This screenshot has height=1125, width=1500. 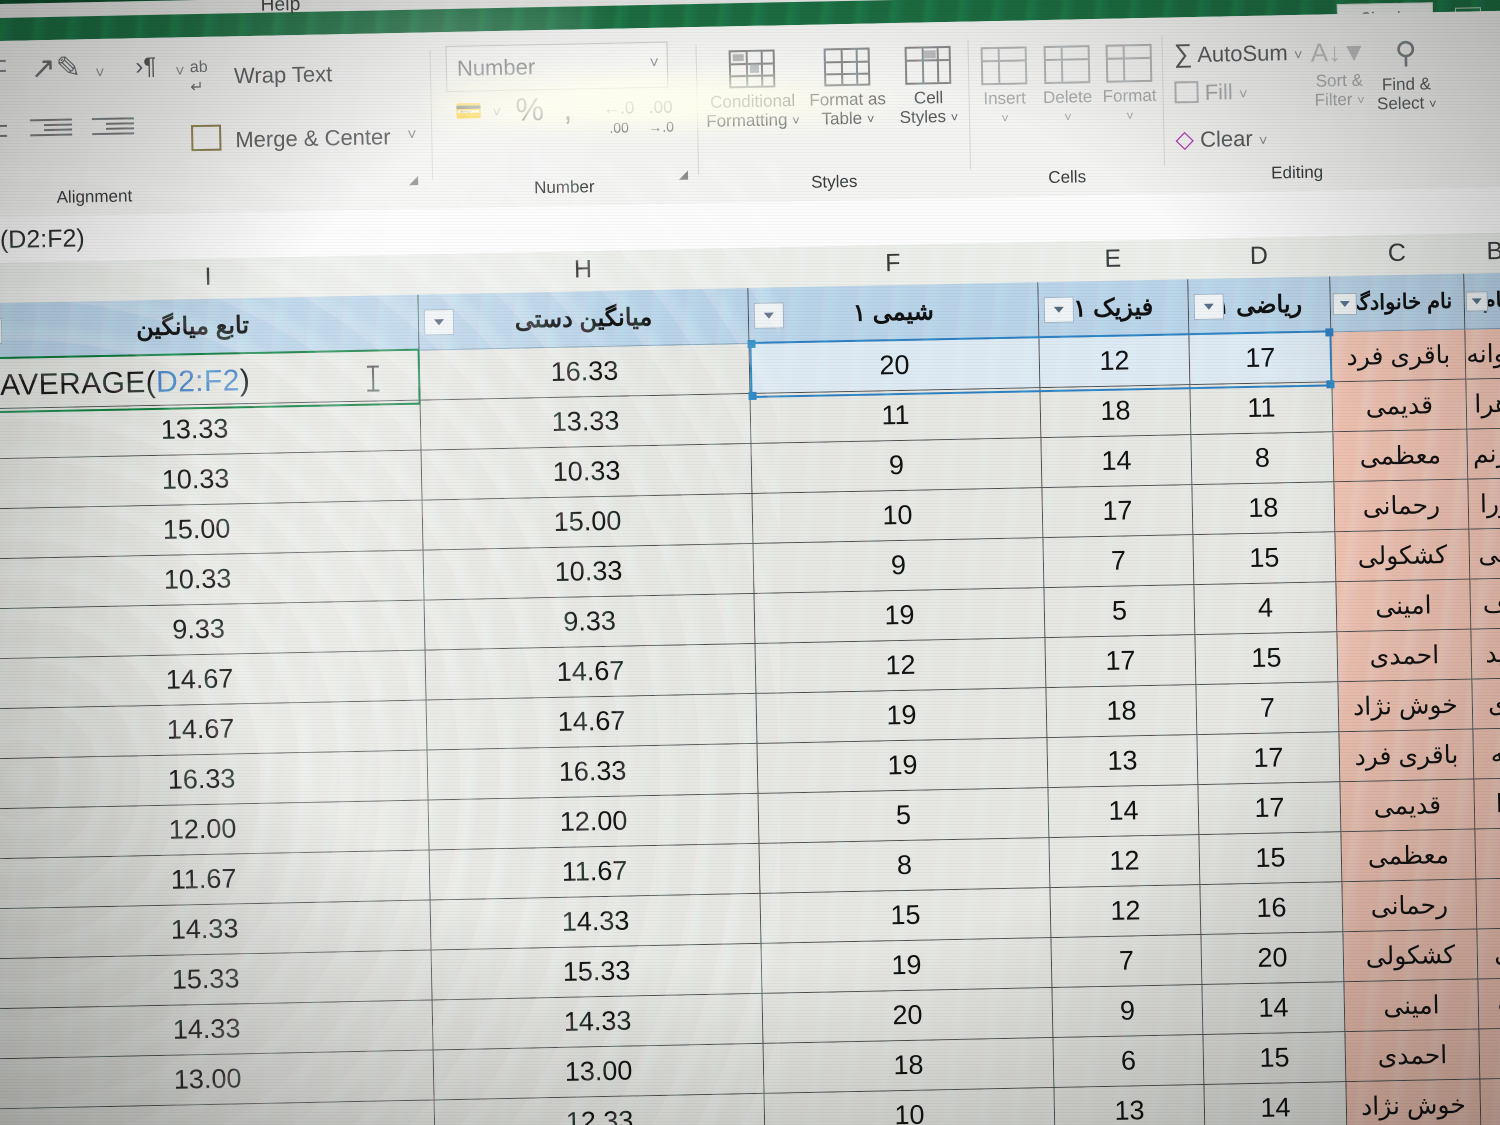 What do you see at coordinates (180, 72) in the screenshot?
I see `text-direction-chevron-down-icon: ˅` at bounding box center [180, 72].